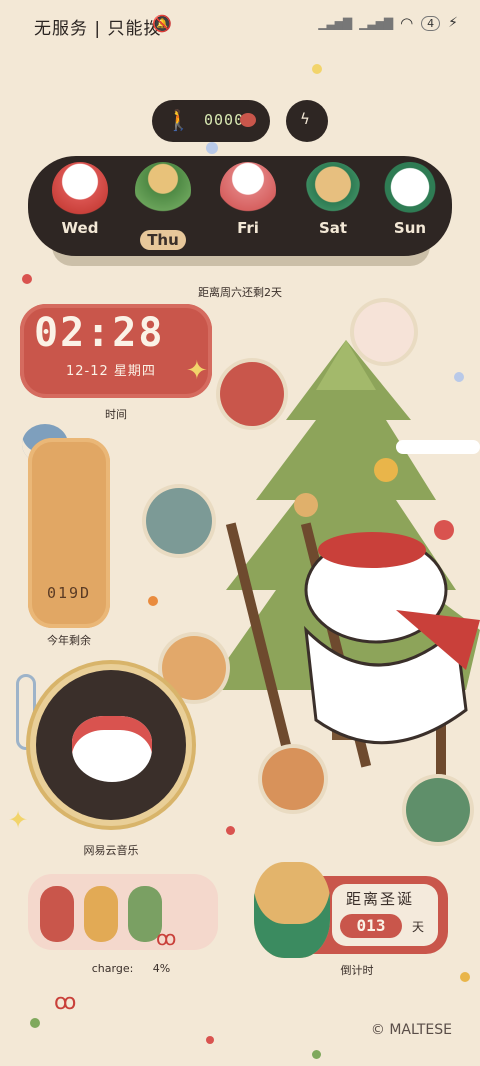  I want to click on status-bar: 无服务 | 只能拨 🔕 ▁▃▅▇ ▁▃▅▇ ◠ 4 ⚡, so click(240, 26).